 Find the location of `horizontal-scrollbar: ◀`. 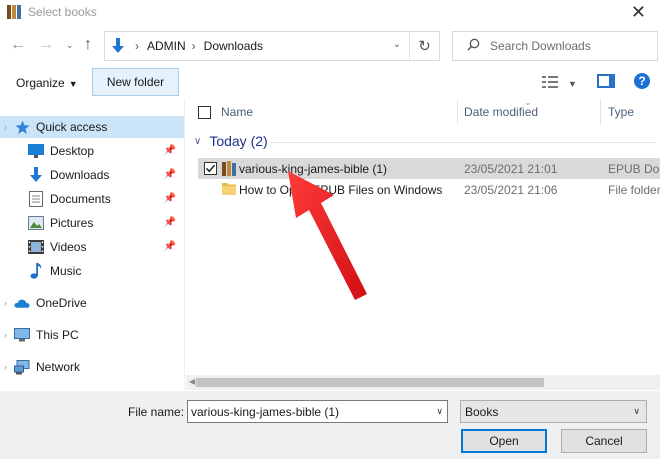

horizontal-scrollbar: ◀ is located at coordinates (423, 382).